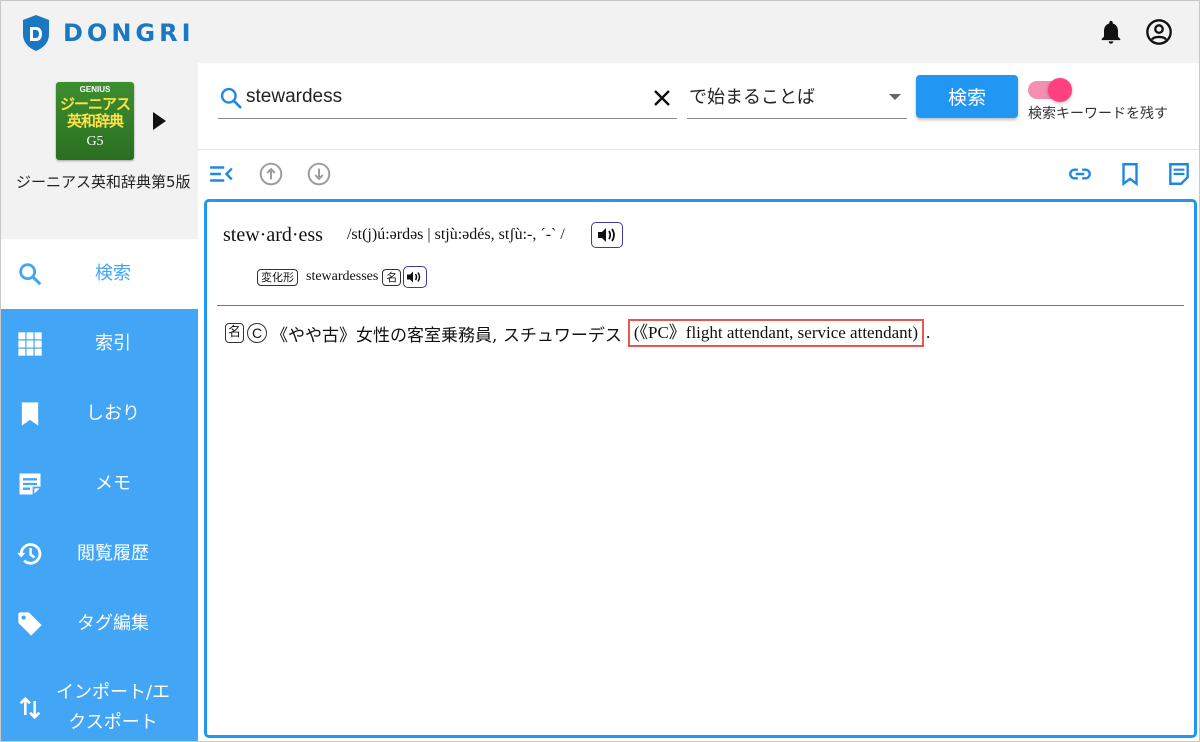 The image size is (1200, 742). Describe the element at coordinates (113, 413) in the screenshot. I see `sidebar-item-label: しおり` at that location.